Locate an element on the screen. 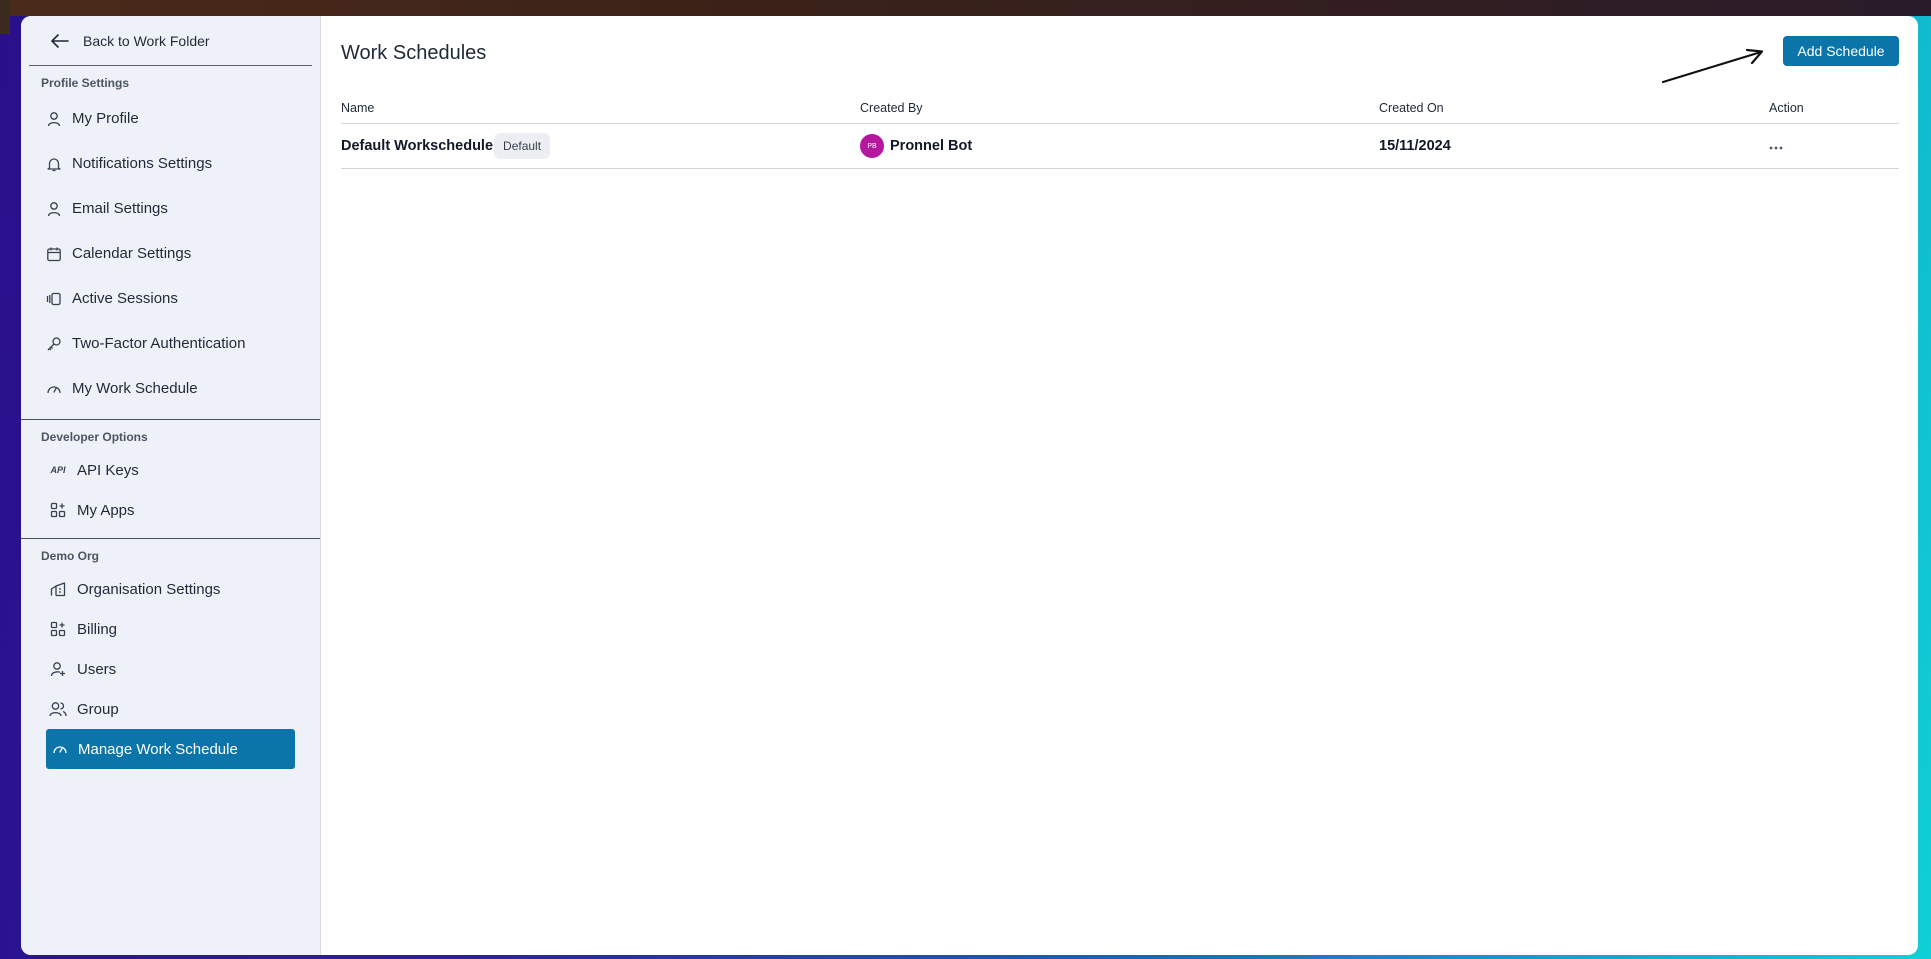 This screenshot has width=1931, height=959. annotation-arrow is located at coordinates (1712, 66).